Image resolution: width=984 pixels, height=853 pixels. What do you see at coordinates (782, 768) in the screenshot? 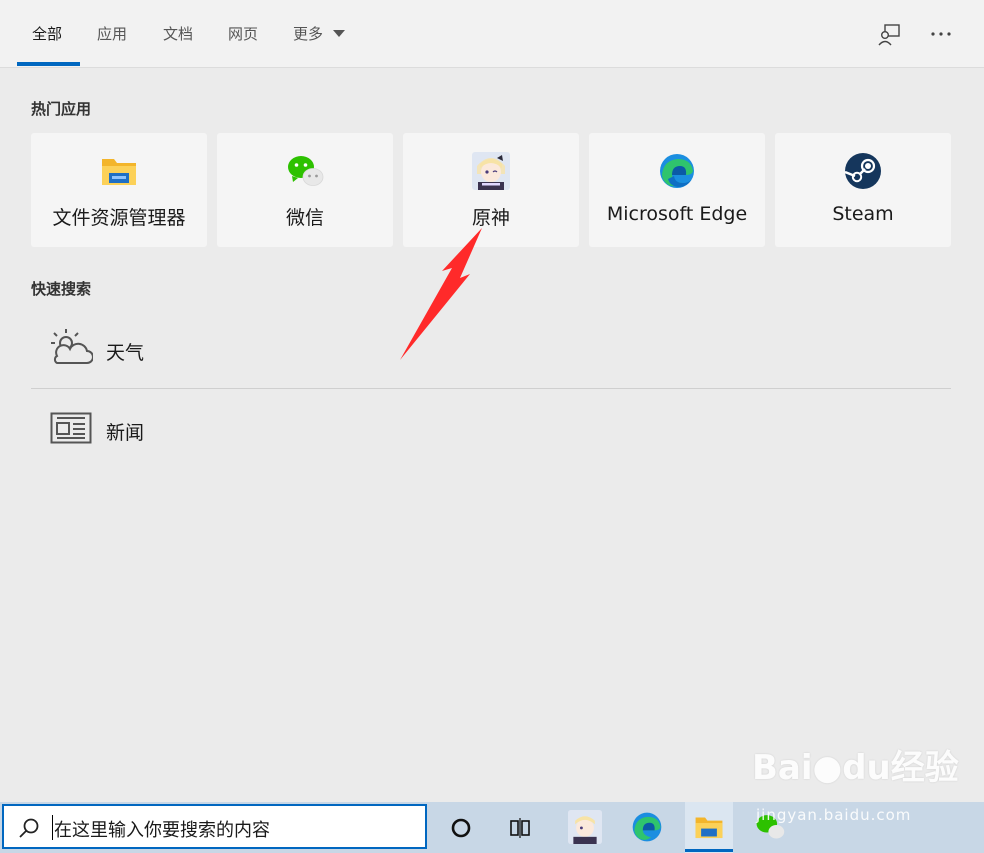
I see `watermark-brand: Bai` at bounding box center [782, 768].